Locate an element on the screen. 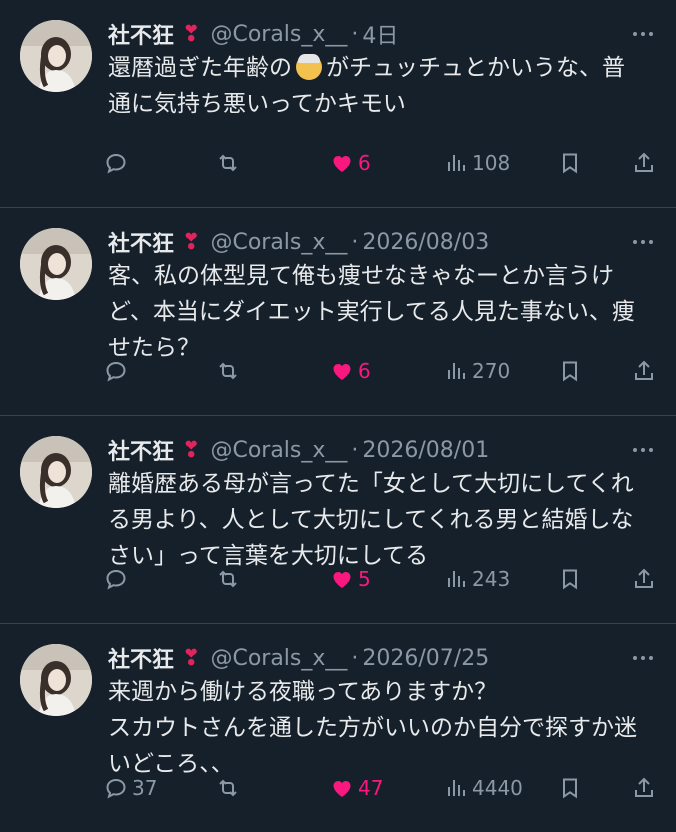  tweet-header: 社不狂 ❣ @Corals_x__ · 2026/07/25 is located at coordinates (362, 658).